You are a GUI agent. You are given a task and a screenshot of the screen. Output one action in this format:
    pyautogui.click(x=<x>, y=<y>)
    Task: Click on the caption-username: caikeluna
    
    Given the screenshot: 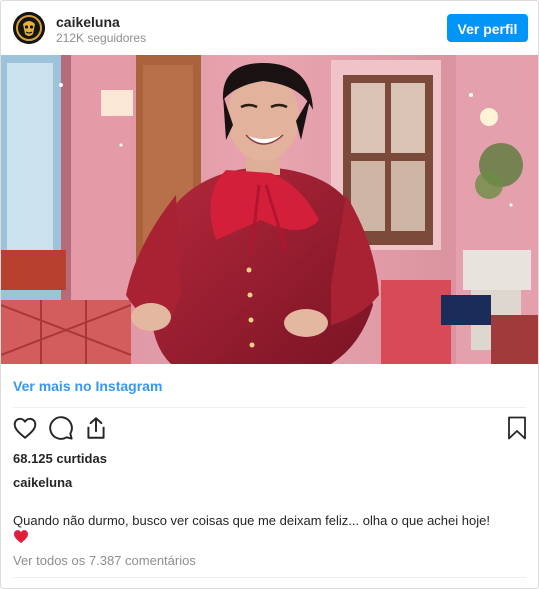 What is the action you would take?
    pyautogui.click(x=42, y=482)
    